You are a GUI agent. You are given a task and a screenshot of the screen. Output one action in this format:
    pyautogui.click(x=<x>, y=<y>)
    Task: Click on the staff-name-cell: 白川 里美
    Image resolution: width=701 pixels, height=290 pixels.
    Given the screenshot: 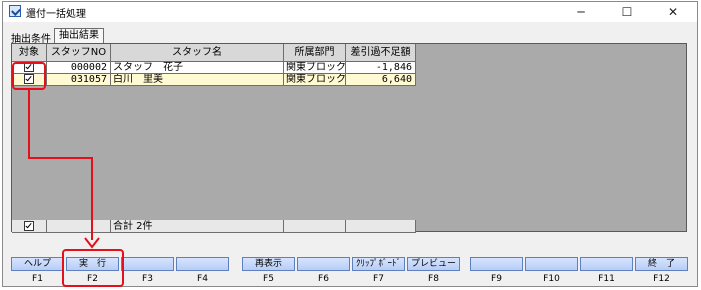 What is the action you would take?
    pyautogui.click(x=197, y=80)
    